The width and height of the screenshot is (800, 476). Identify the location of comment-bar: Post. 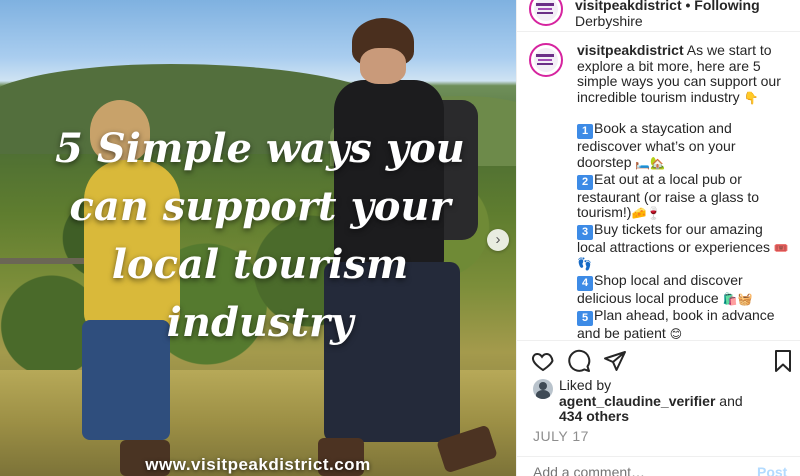
(658, 466).